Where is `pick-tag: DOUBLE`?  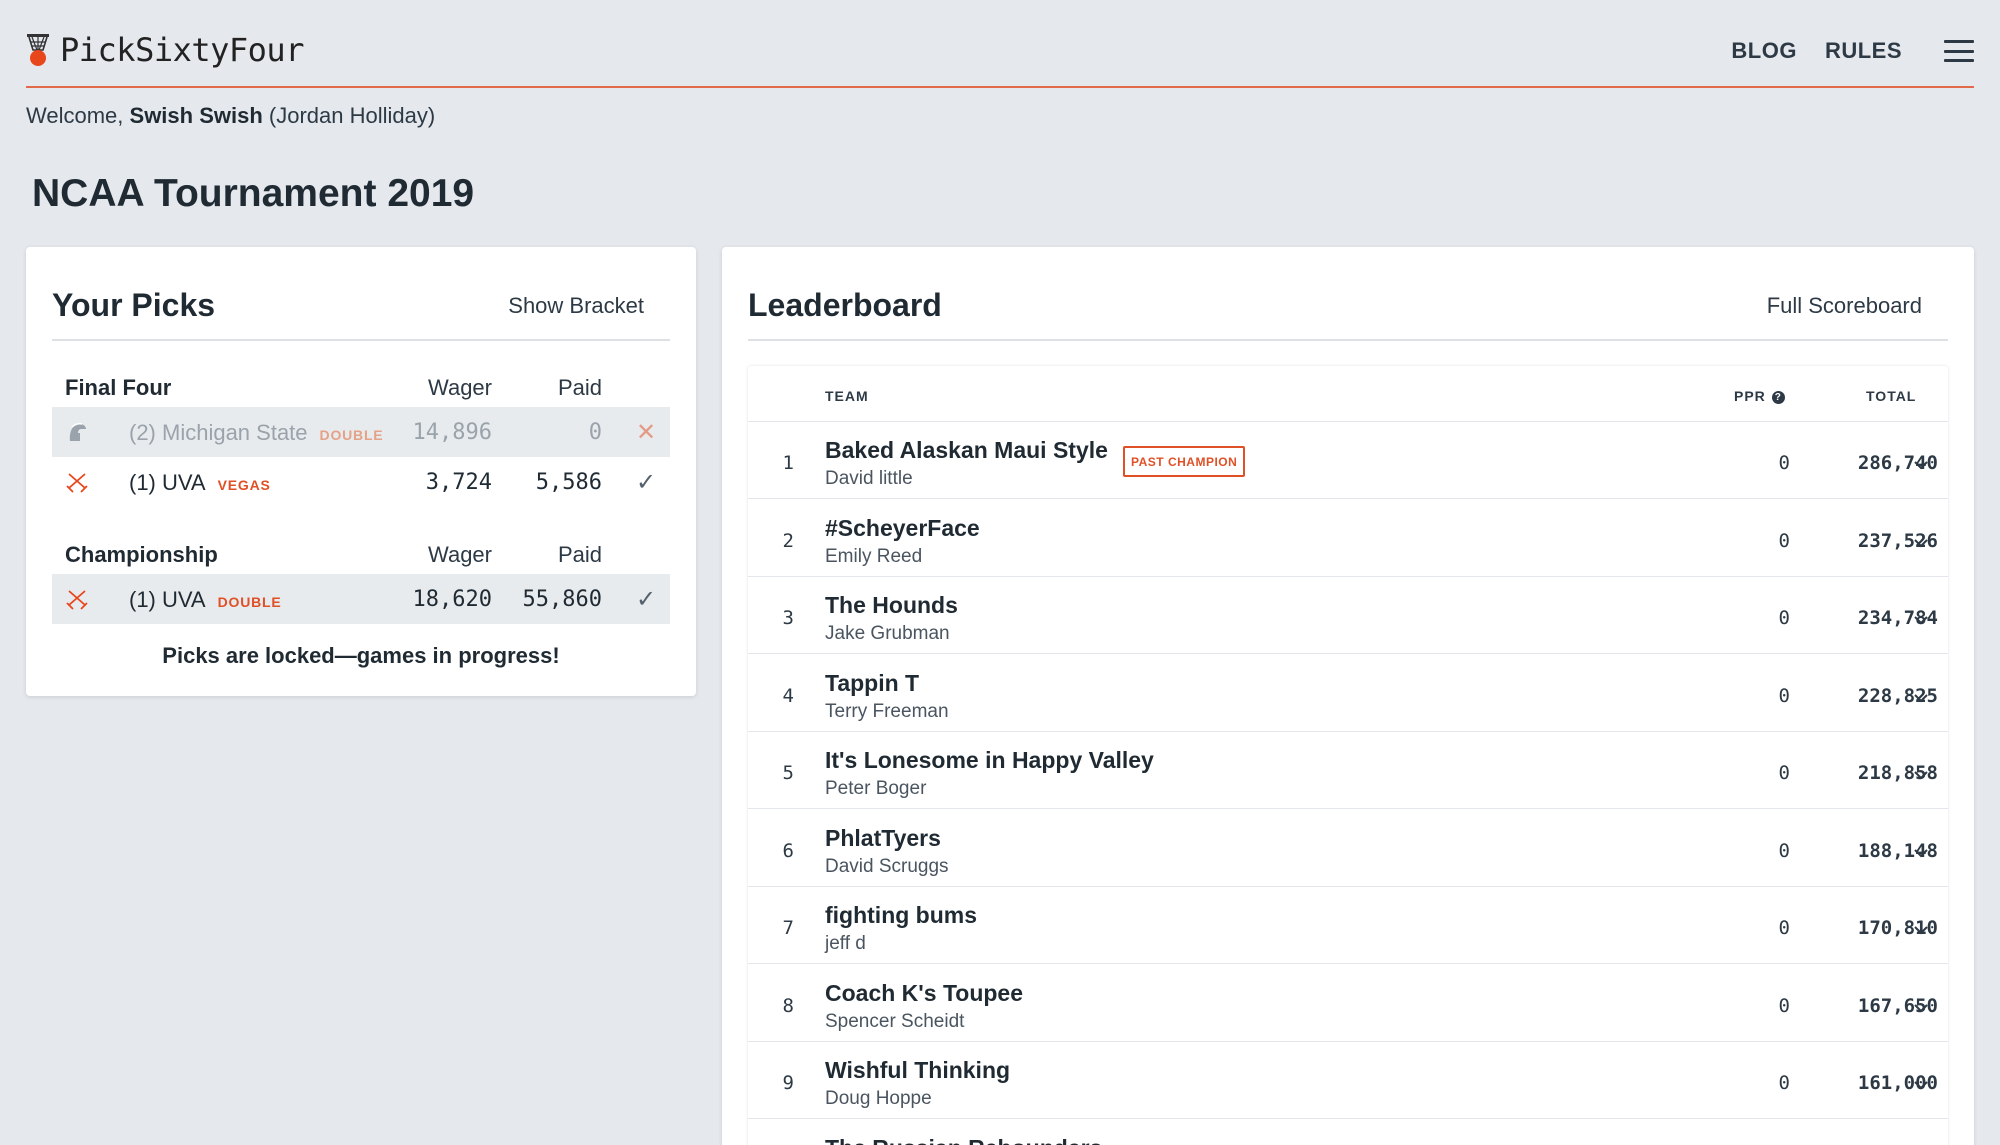
pick-tag: DOUBLE is located at coordinates (351, 435).